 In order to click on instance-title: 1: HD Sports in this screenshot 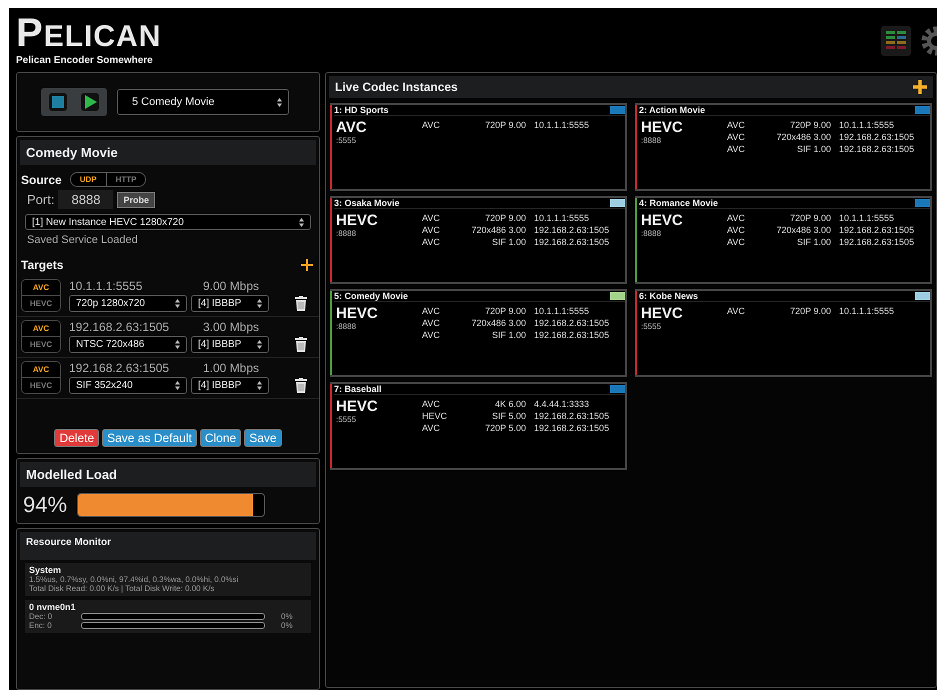, I will do `click(361, 110)`.